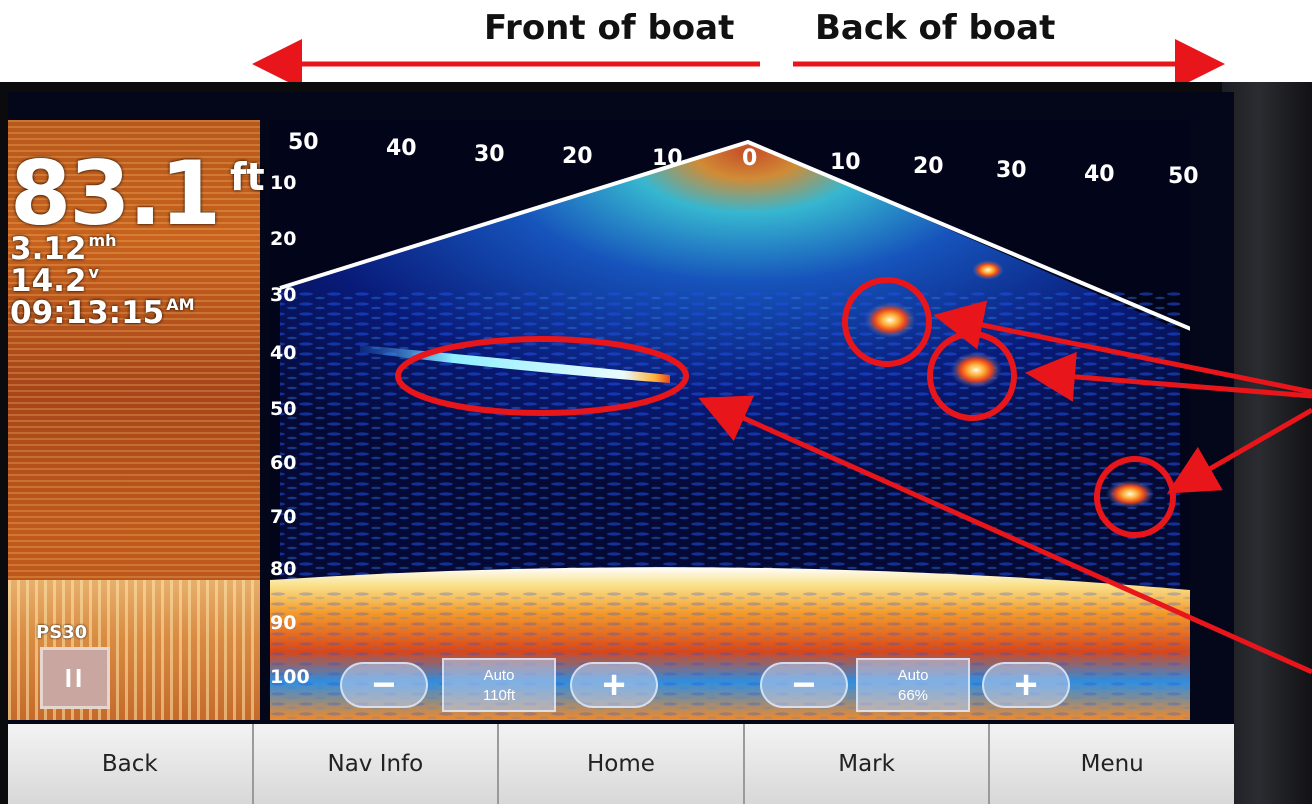  Describe the element at coordinates (283, 623) in the screenshot. I see `depth-scale-label: 90` at that location.